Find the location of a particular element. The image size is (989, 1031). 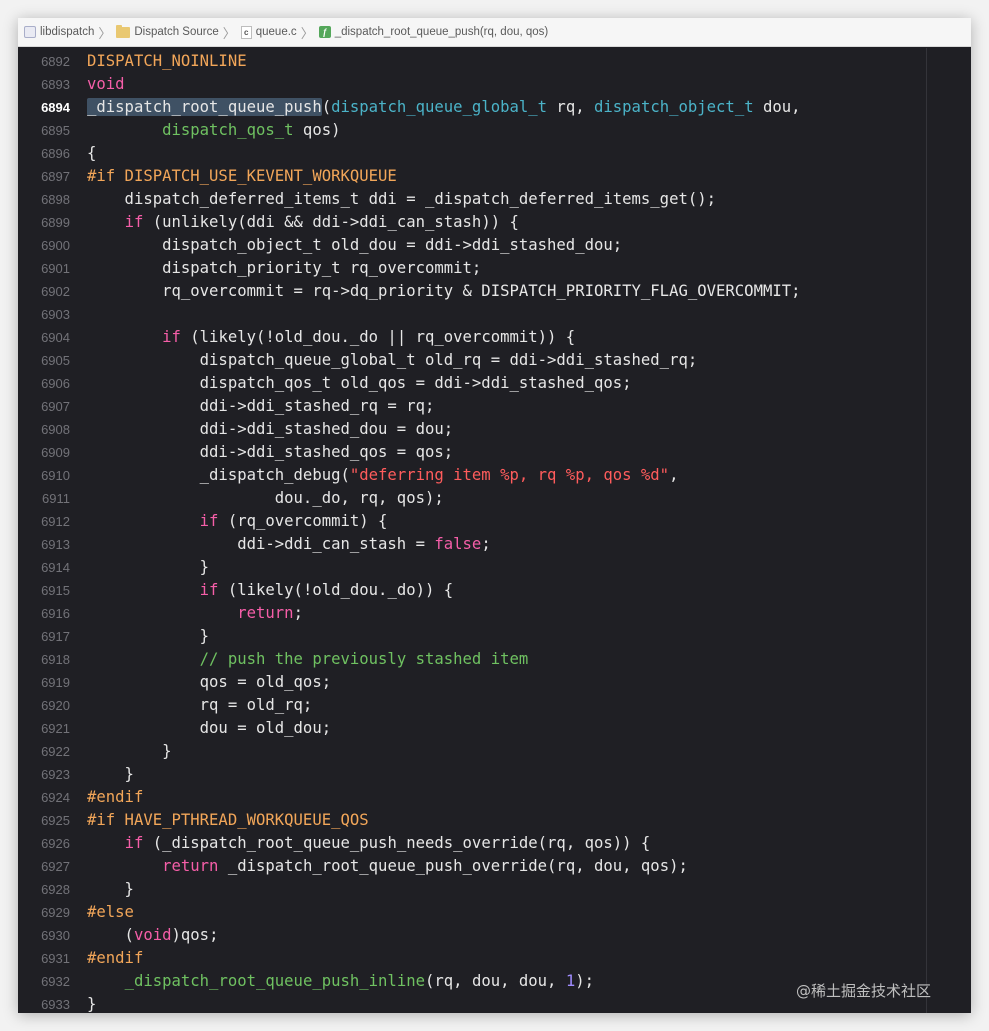

line-number: 6919 is located at coordinates (44, 682).